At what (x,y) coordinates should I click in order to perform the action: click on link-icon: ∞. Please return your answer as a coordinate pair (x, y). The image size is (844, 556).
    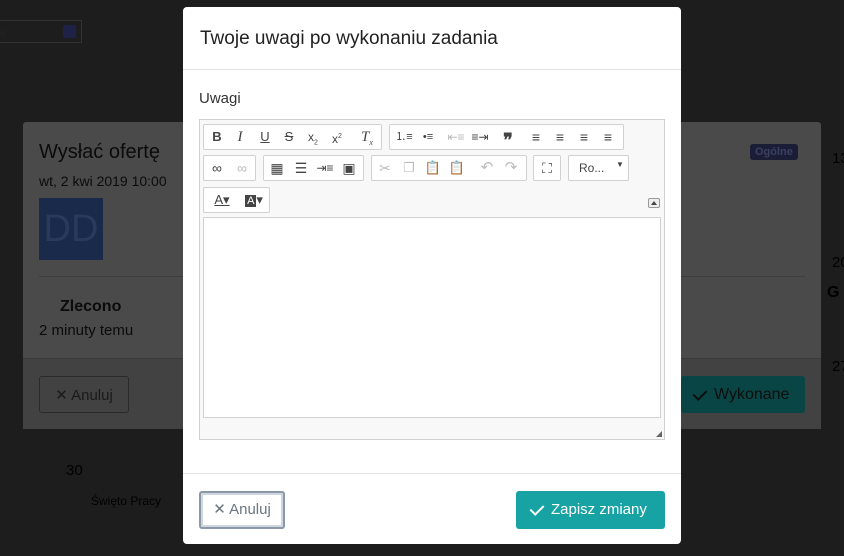
    Looking at the image, I should click on (217, 168).